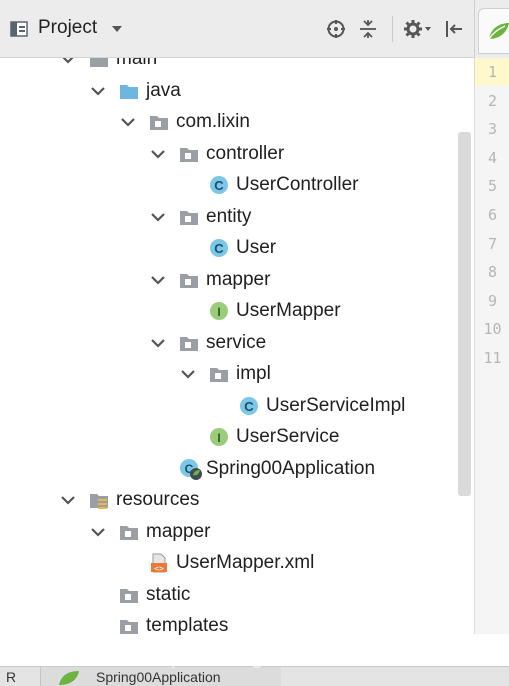 The image size is (509, 686). Describe the element at coordinates (253, 373) in the screenshot. I see `tree-item-label: impl` at that location.